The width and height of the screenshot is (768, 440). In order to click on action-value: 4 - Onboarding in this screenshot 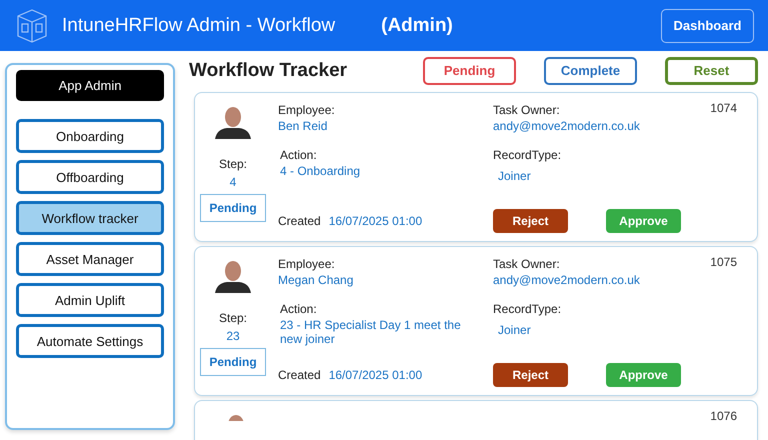, I will do `click(320, 171)`.